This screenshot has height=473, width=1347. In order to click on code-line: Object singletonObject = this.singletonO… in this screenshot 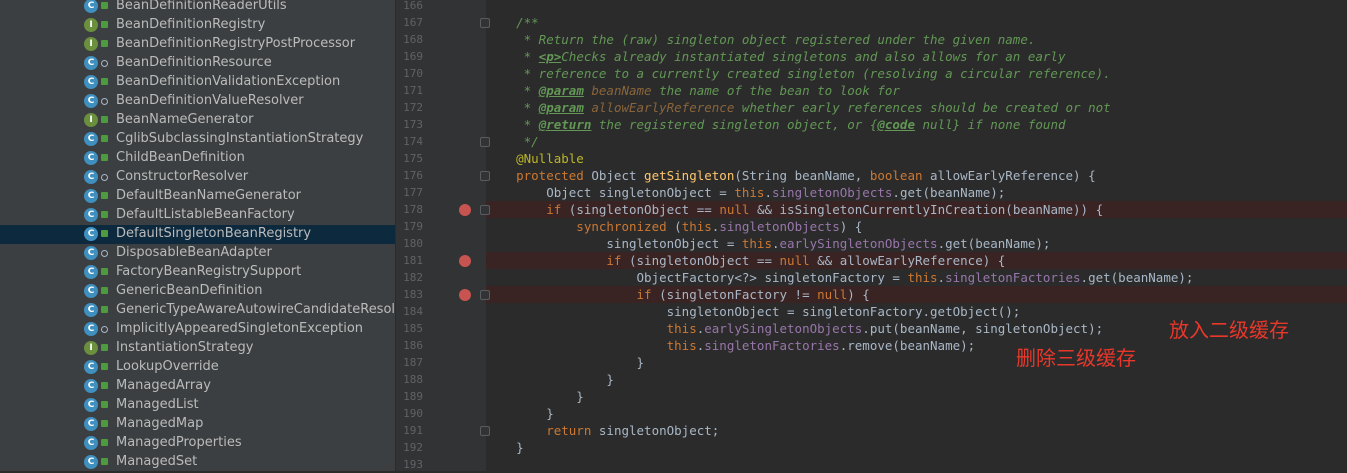, I will do `click(916, 192)`.